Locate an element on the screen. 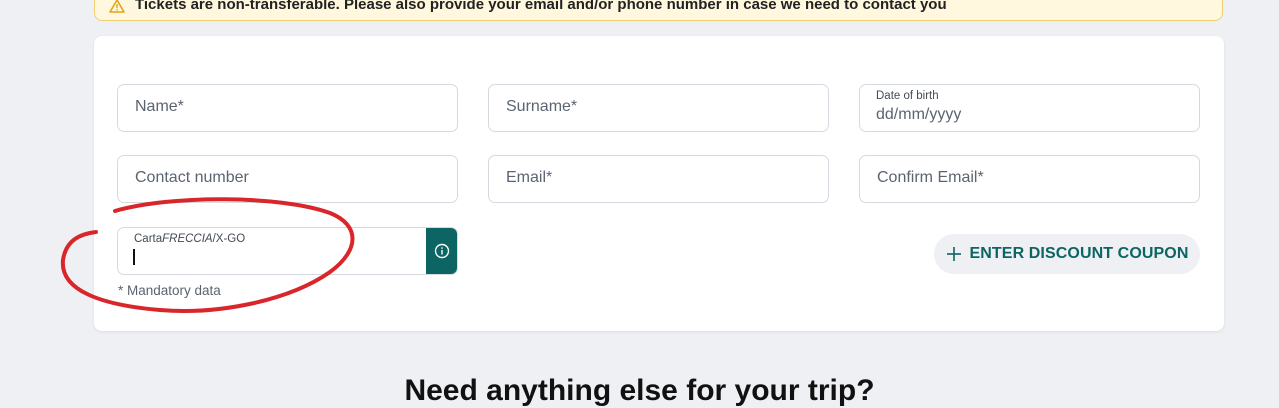 The width and height of the screenshot is (1279, 408). email-placeholder: Email* is located at coordinates (529, 177).